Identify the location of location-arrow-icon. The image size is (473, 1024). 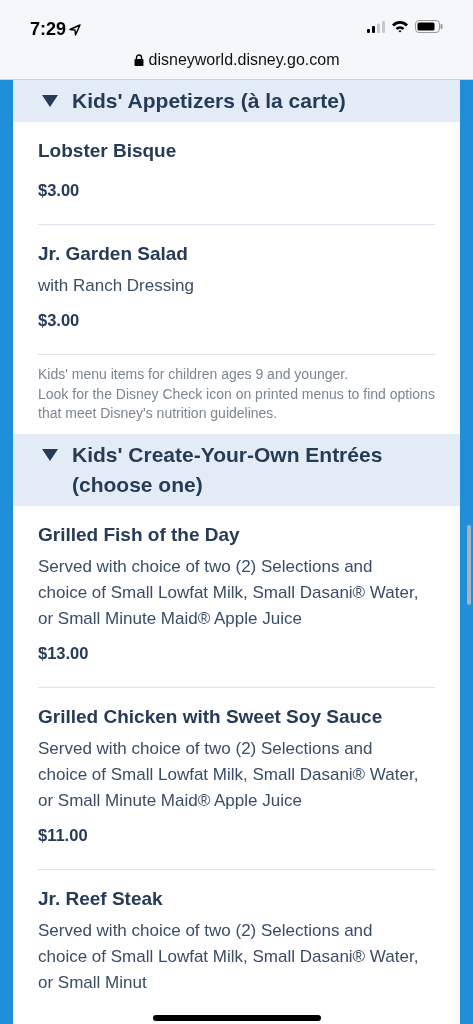
(75, 29).